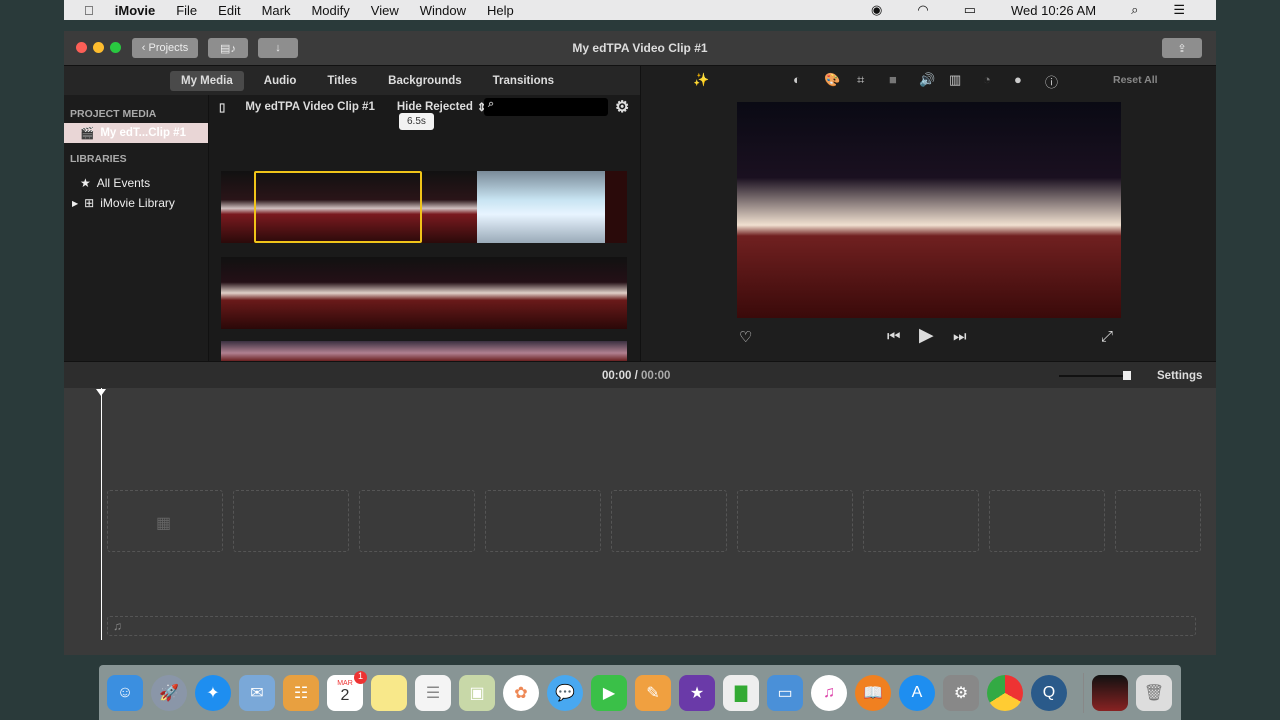  What do you see at coordinates (961, 692) in the screenshot?
I see `dock-system-preferences-icon: ⚙` at bounding box center [961, 692].